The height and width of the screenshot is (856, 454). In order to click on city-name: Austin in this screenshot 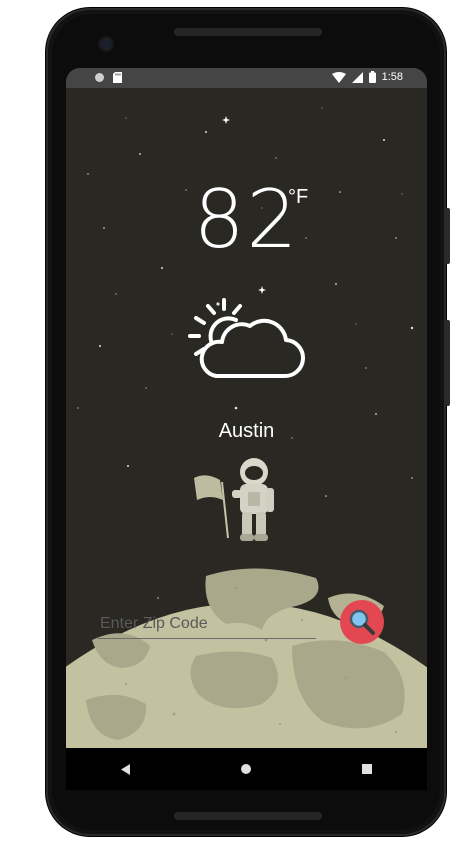, I will do `click(246, 431)`.